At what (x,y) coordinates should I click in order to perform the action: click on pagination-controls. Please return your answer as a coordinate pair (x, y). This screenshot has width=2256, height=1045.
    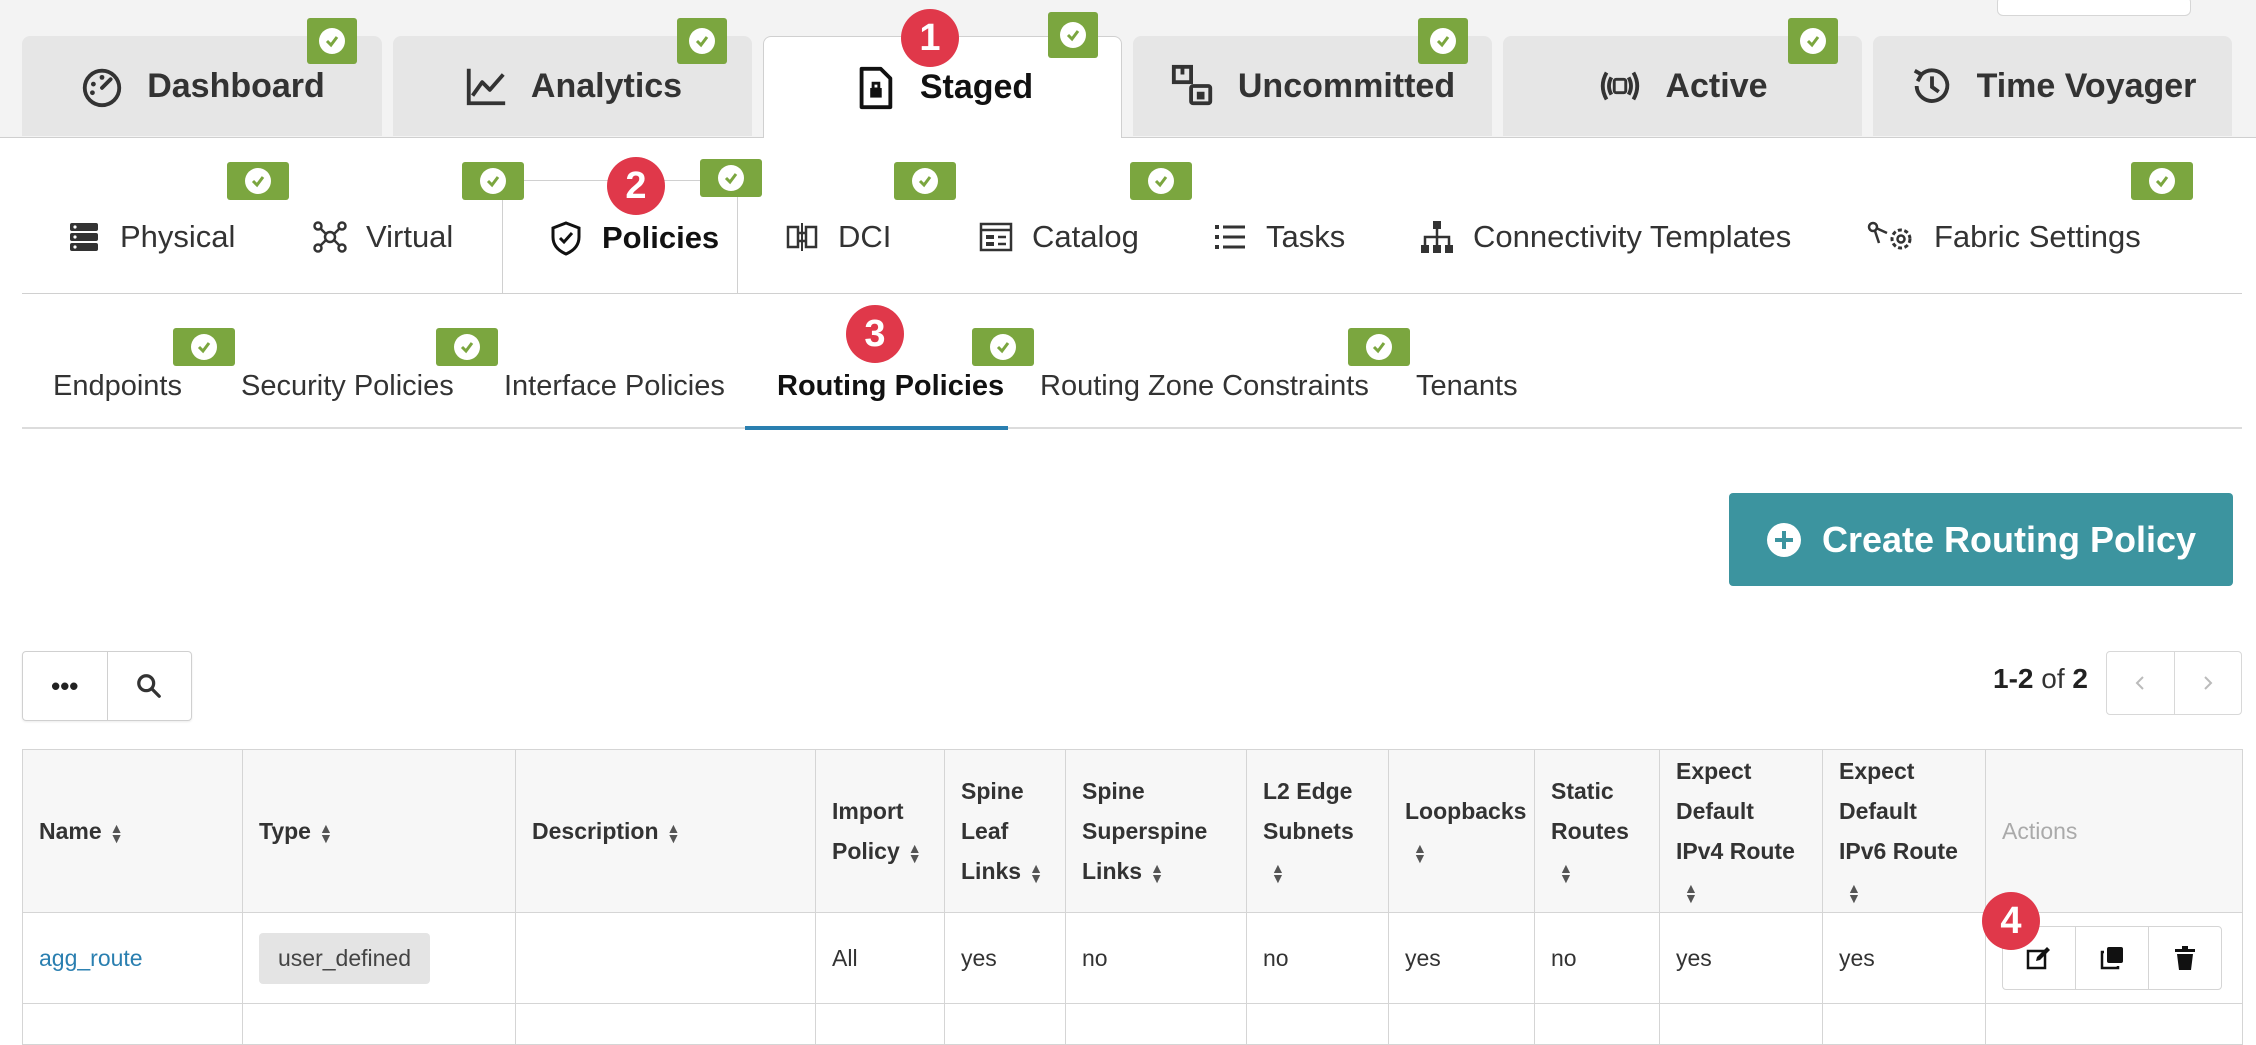
    Looking at the image, I should click on (2174, 683).